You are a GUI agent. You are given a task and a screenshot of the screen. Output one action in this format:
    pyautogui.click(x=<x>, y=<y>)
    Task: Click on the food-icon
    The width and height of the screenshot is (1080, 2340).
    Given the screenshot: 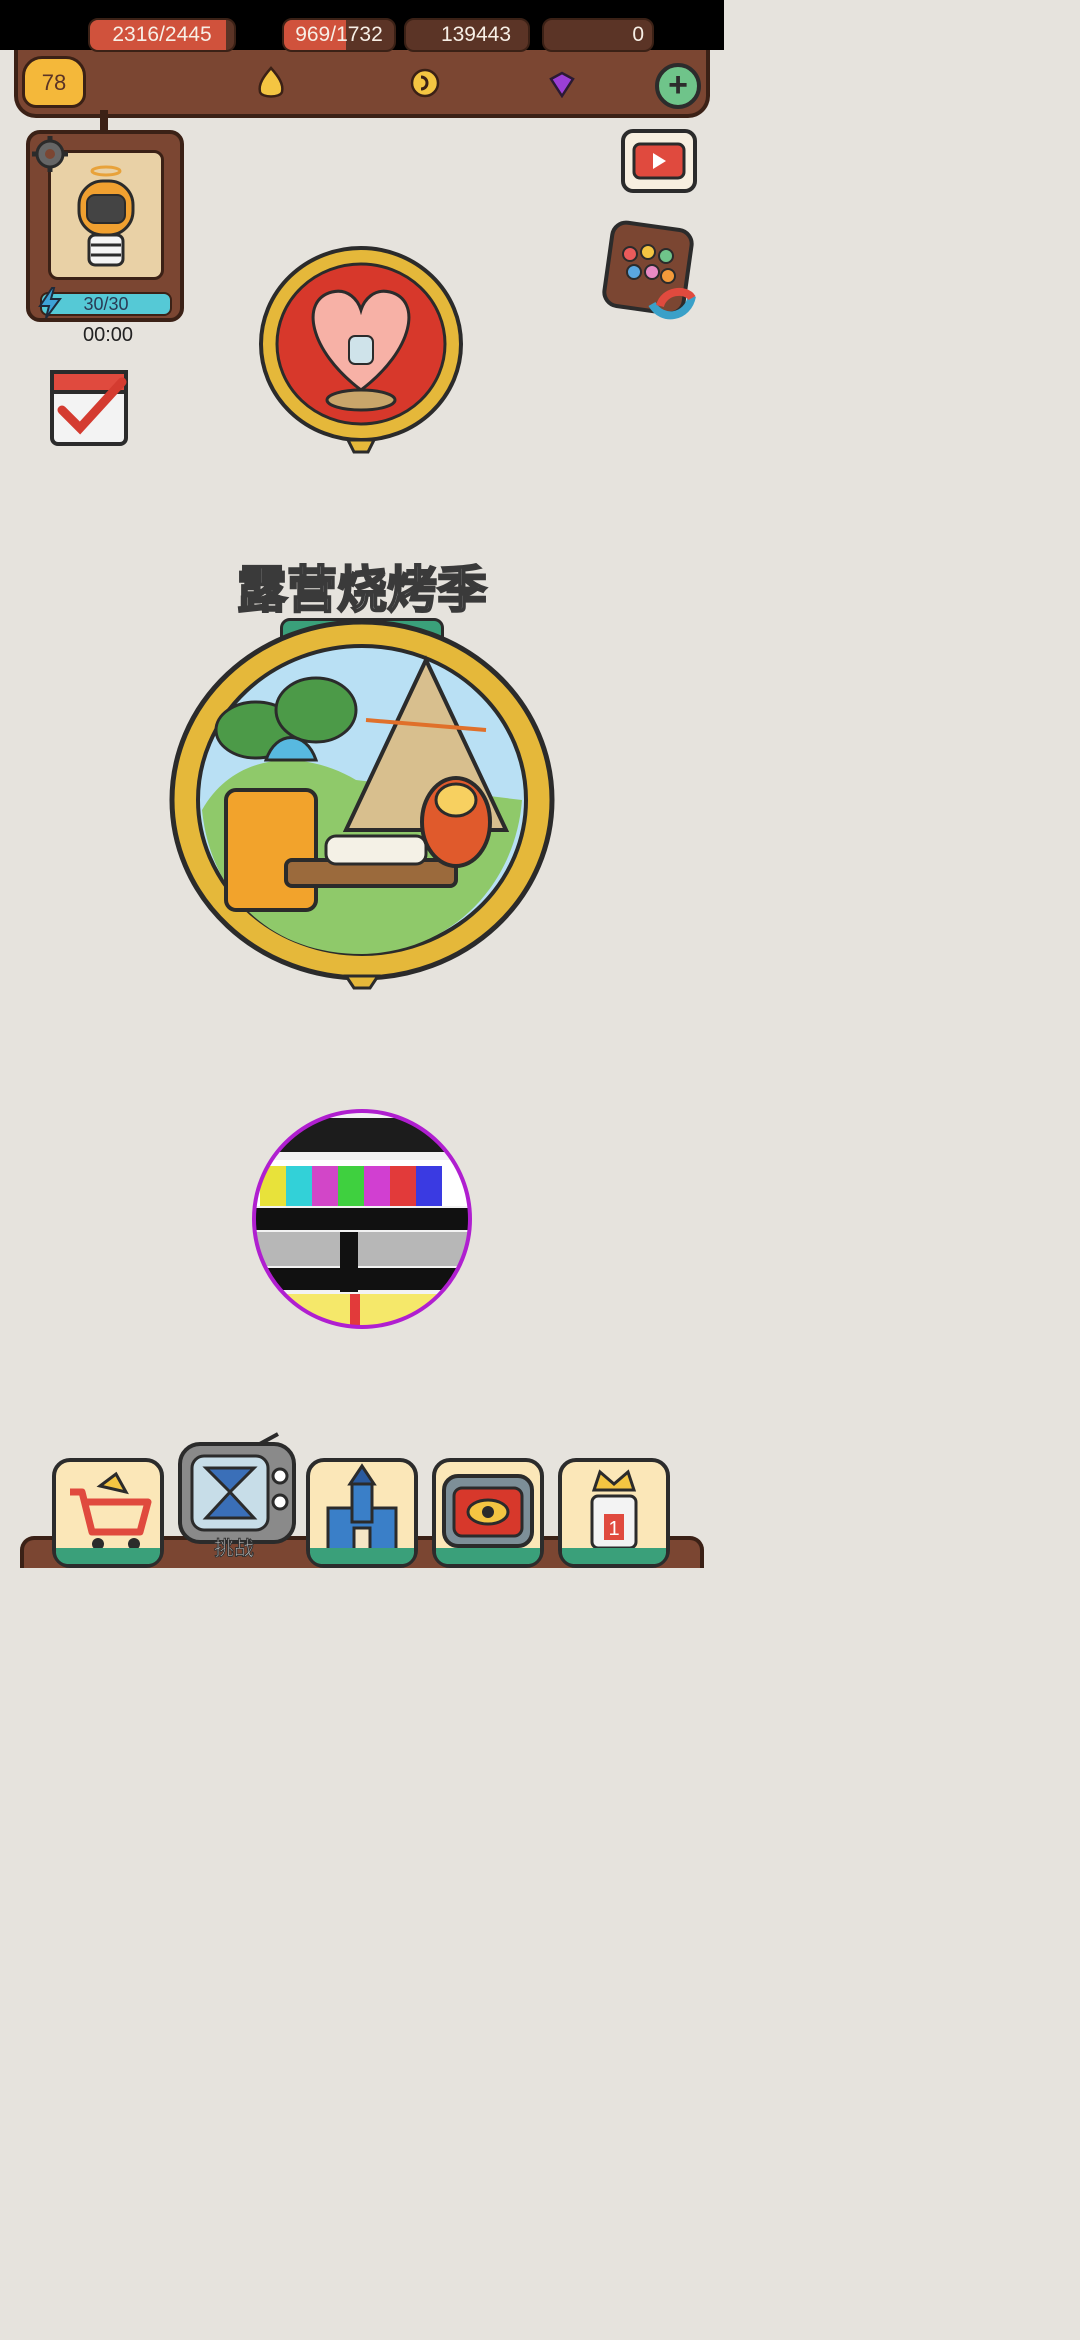 What is the action you would take?
    pyautogui.click(x=271, y=82)
    